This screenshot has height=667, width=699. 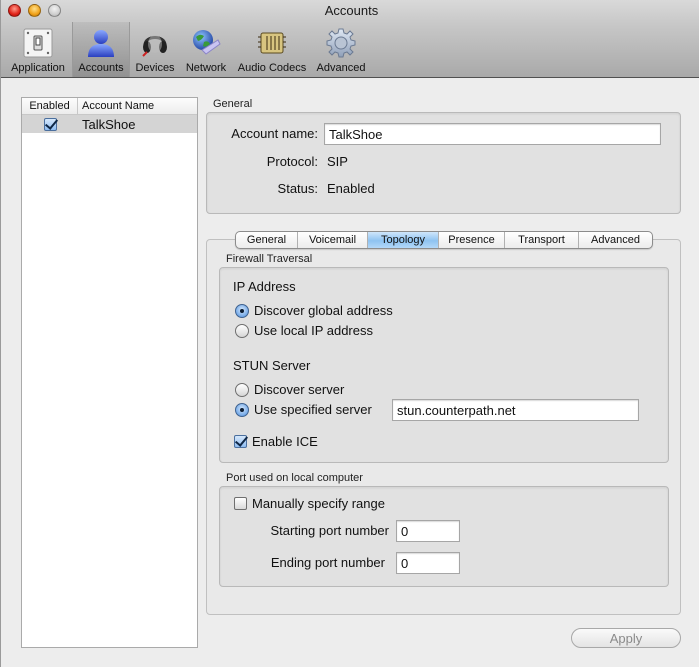 I want to click on use-local-ip-option: Use local IP address, so click(x=304, y=330).